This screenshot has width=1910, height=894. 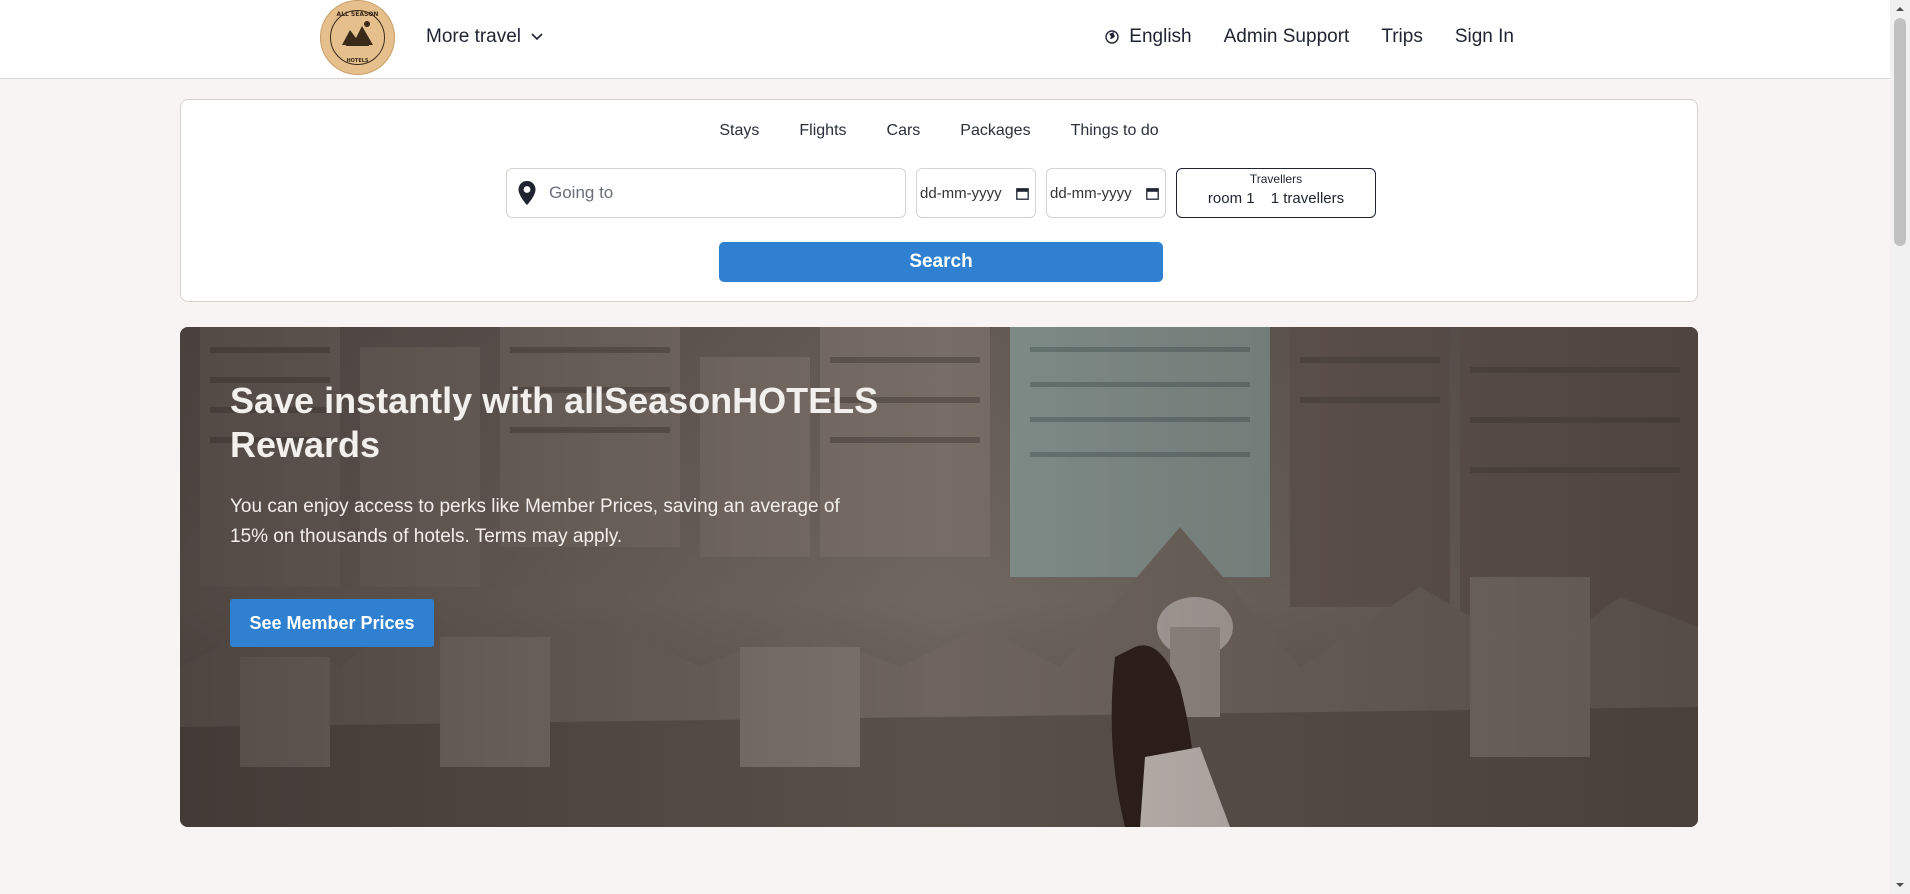 I want to click on page-scrollbar, so click(x=1900, y=447).